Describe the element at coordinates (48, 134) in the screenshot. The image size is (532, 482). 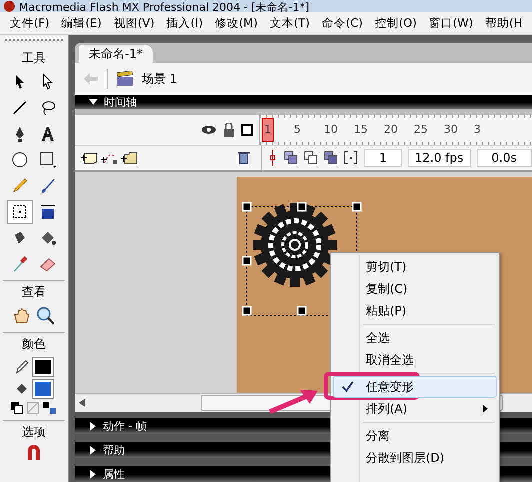
I see `text-tool-icon` at that location.